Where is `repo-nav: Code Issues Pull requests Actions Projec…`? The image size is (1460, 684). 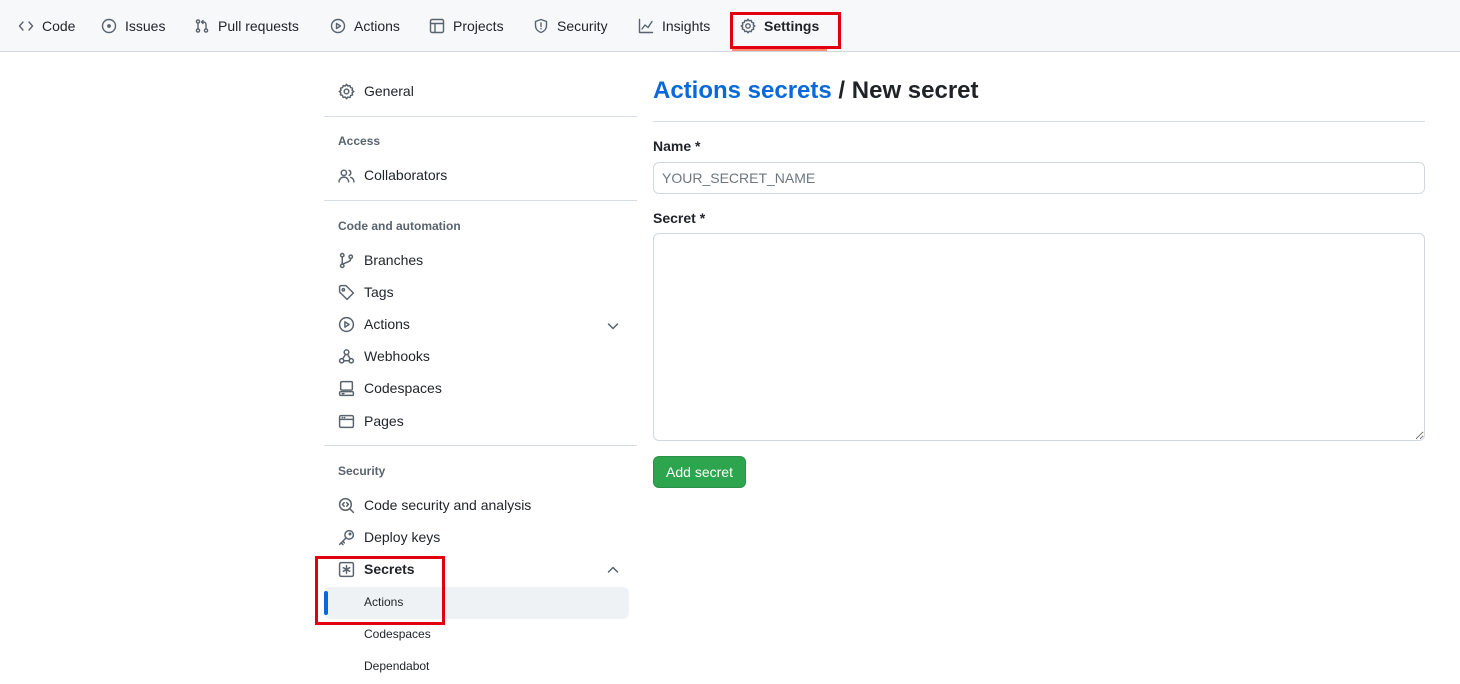 repo-nav: Code Issues Pull requests Actions Projec… is located at coordinates (730, 26).